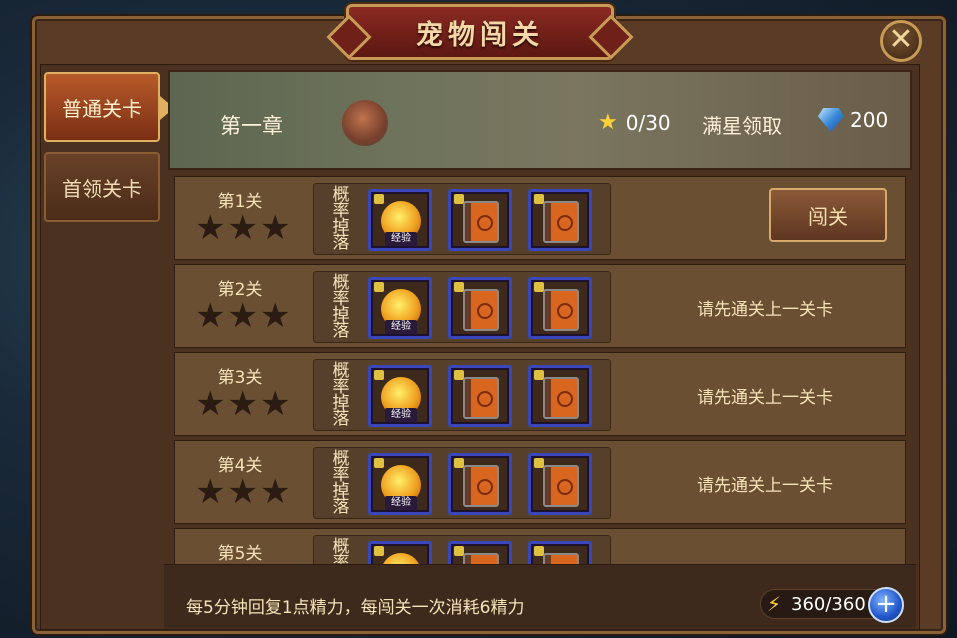 The image size is (957, 638). What do you see at coordinates (828, 215) in the screenshot?
I see `challenge-button: 闯关` at bounding box center [828, 215].